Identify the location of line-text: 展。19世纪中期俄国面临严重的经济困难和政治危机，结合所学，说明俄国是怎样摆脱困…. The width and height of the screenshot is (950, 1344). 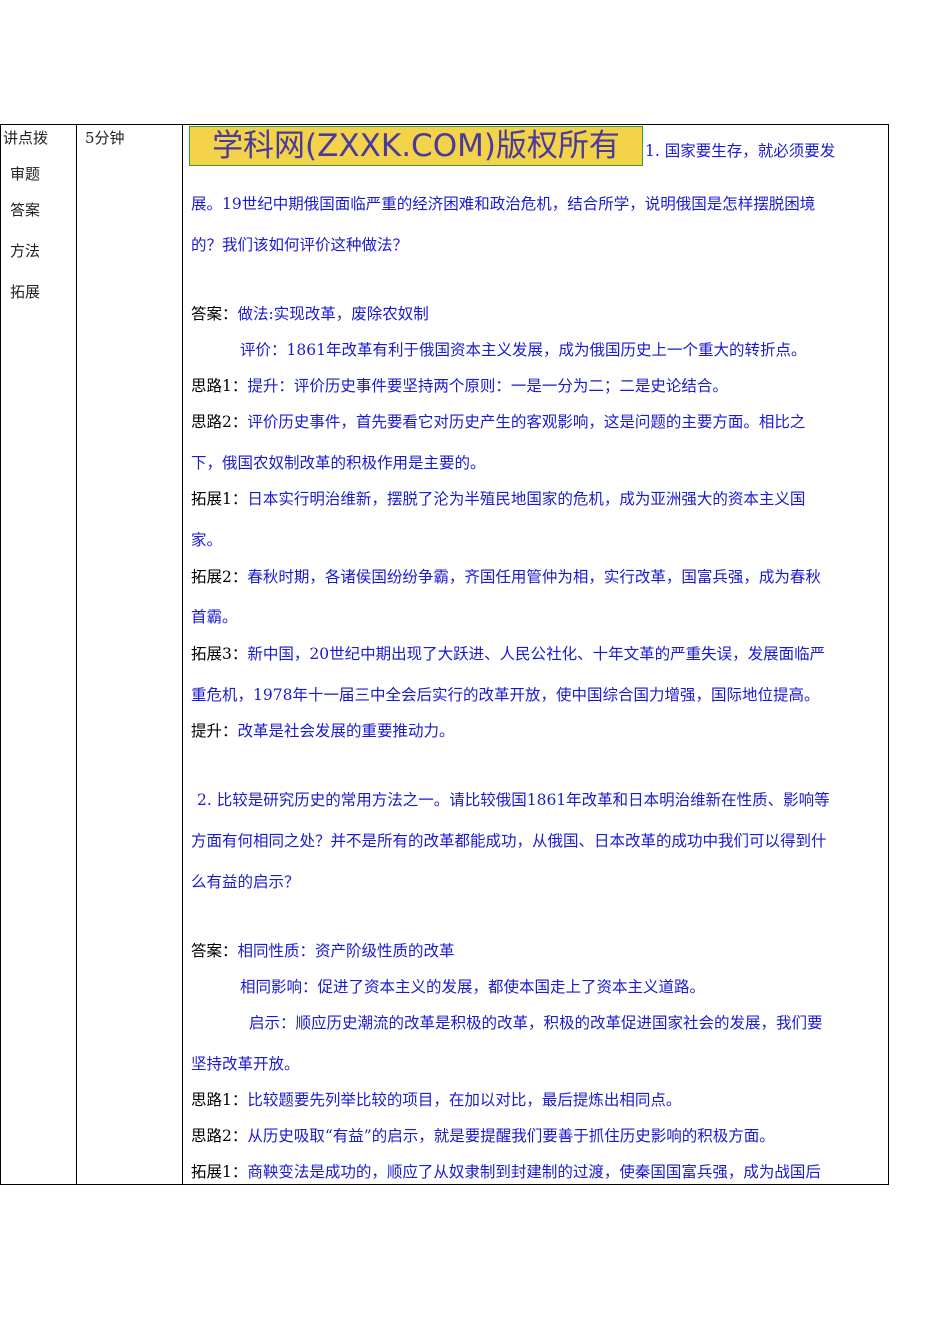
(503, 204).